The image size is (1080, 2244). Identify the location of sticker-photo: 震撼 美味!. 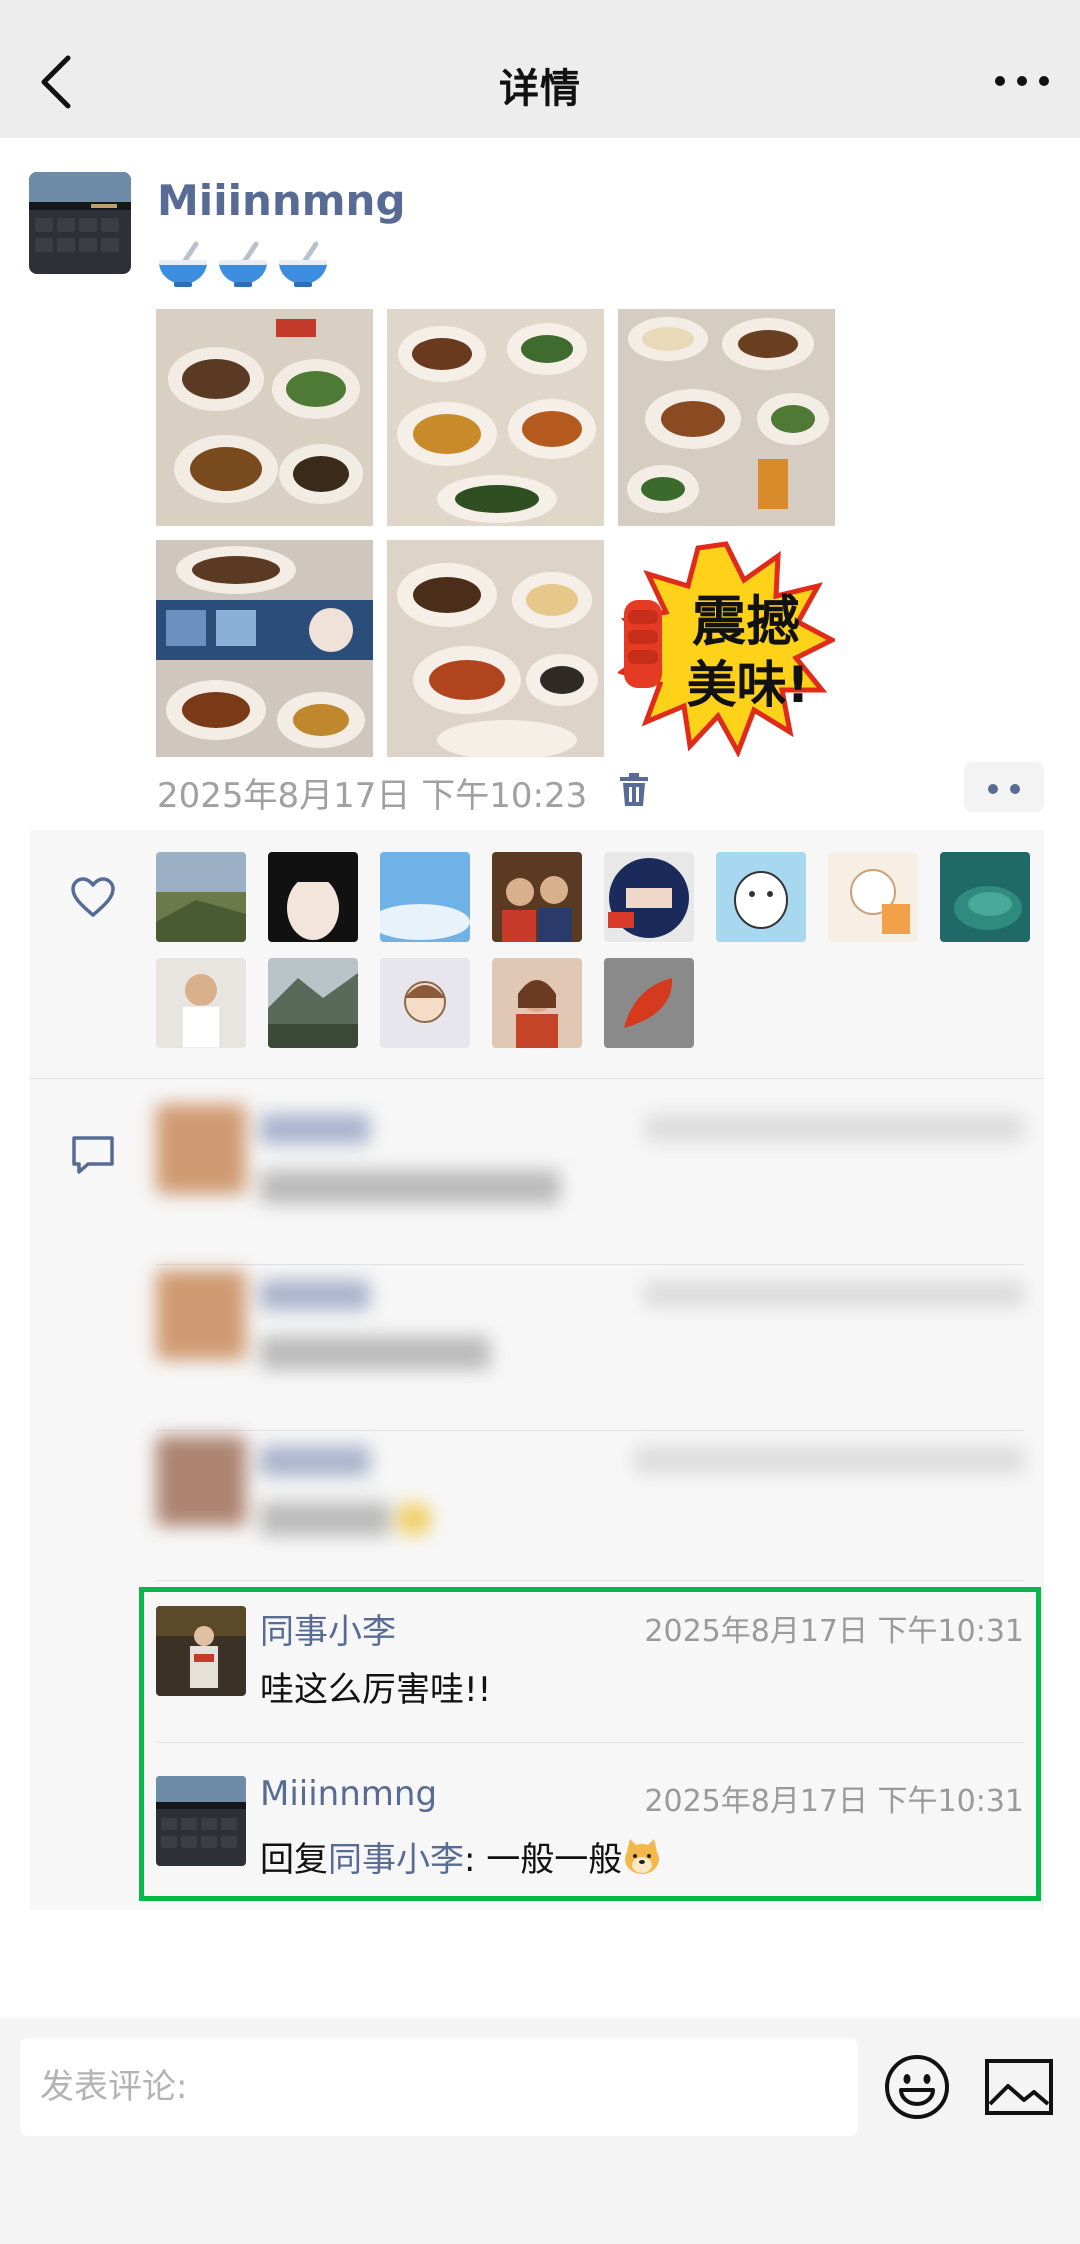
(726, 648).